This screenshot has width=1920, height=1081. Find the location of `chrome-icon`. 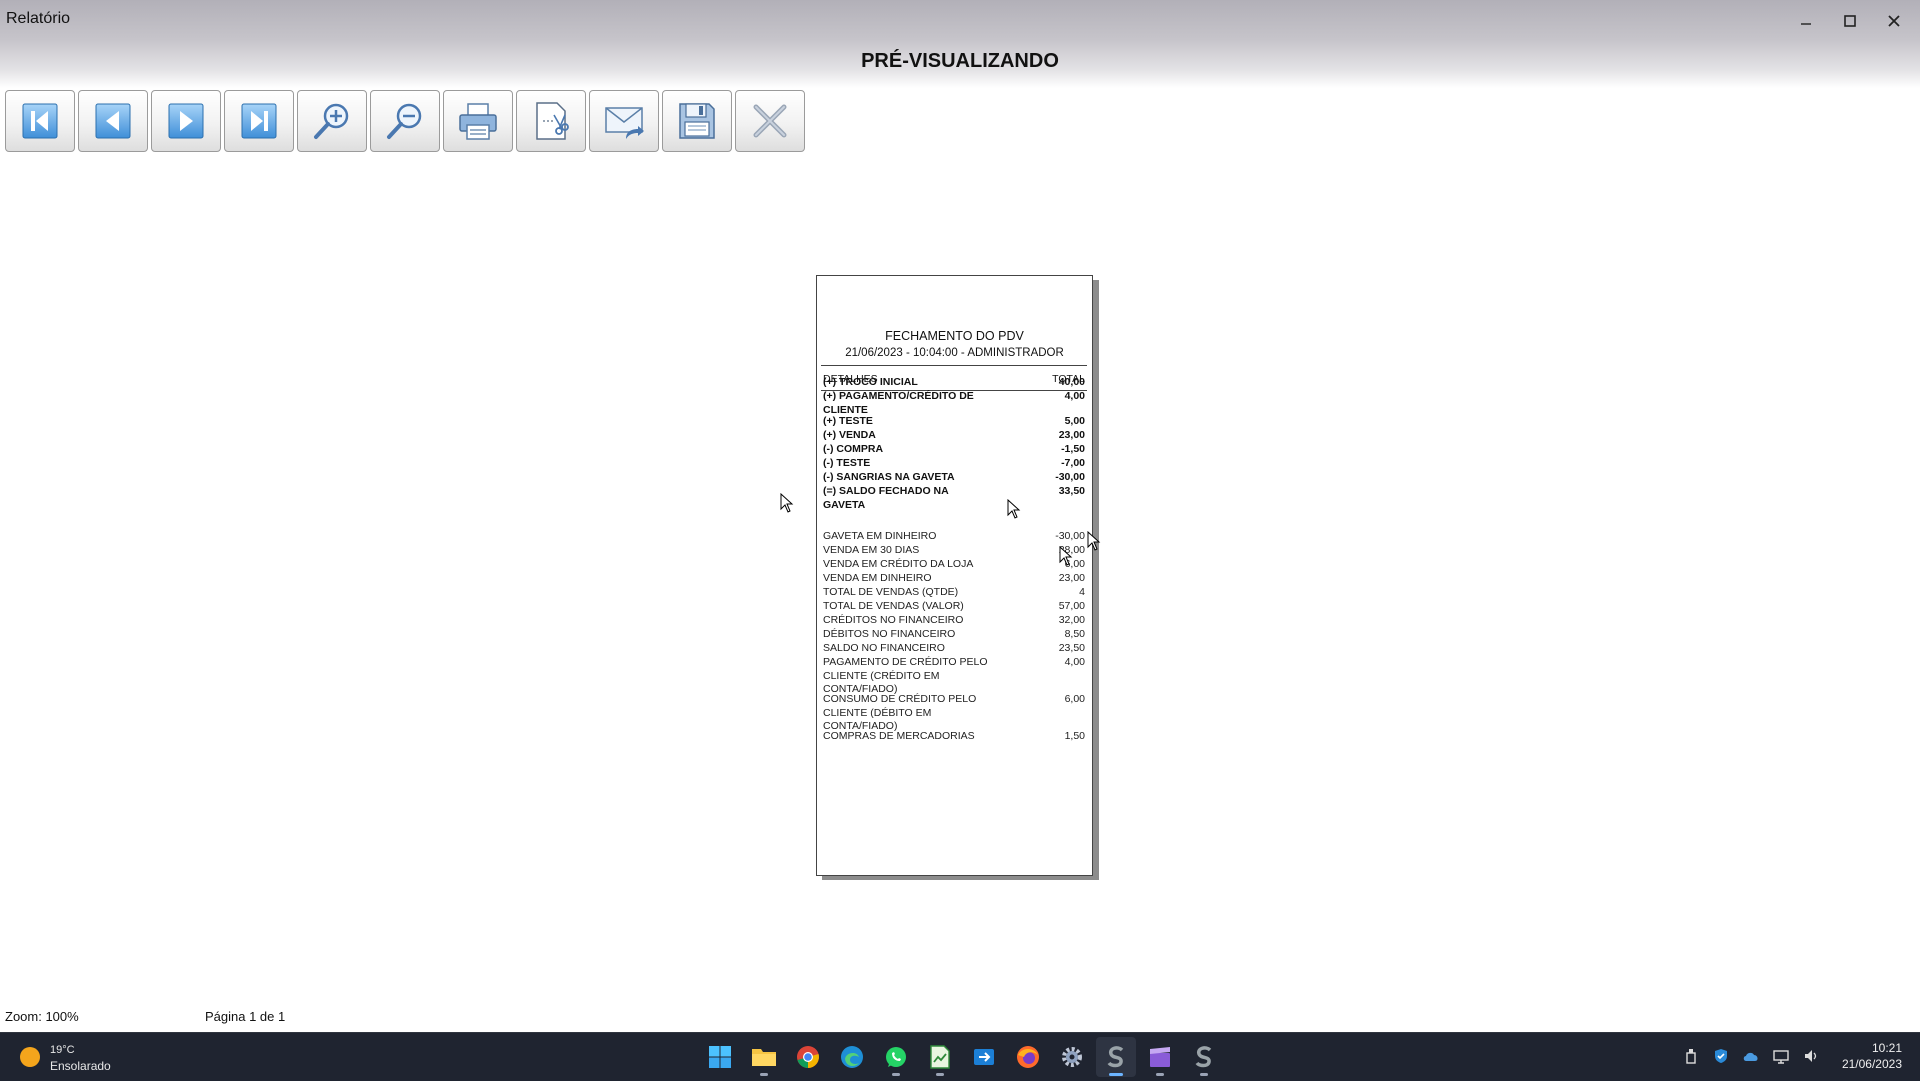

chrome-icon is located at coordinates (808, 1057).